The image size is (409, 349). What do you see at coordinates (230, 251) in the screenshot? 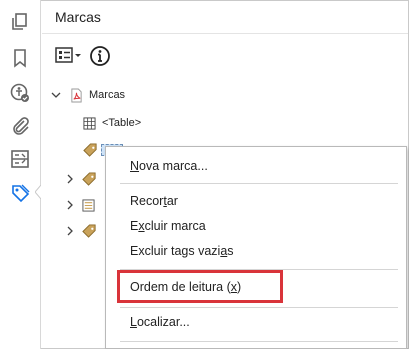
I see `menu-text: s` at bounding box center [230, 251].